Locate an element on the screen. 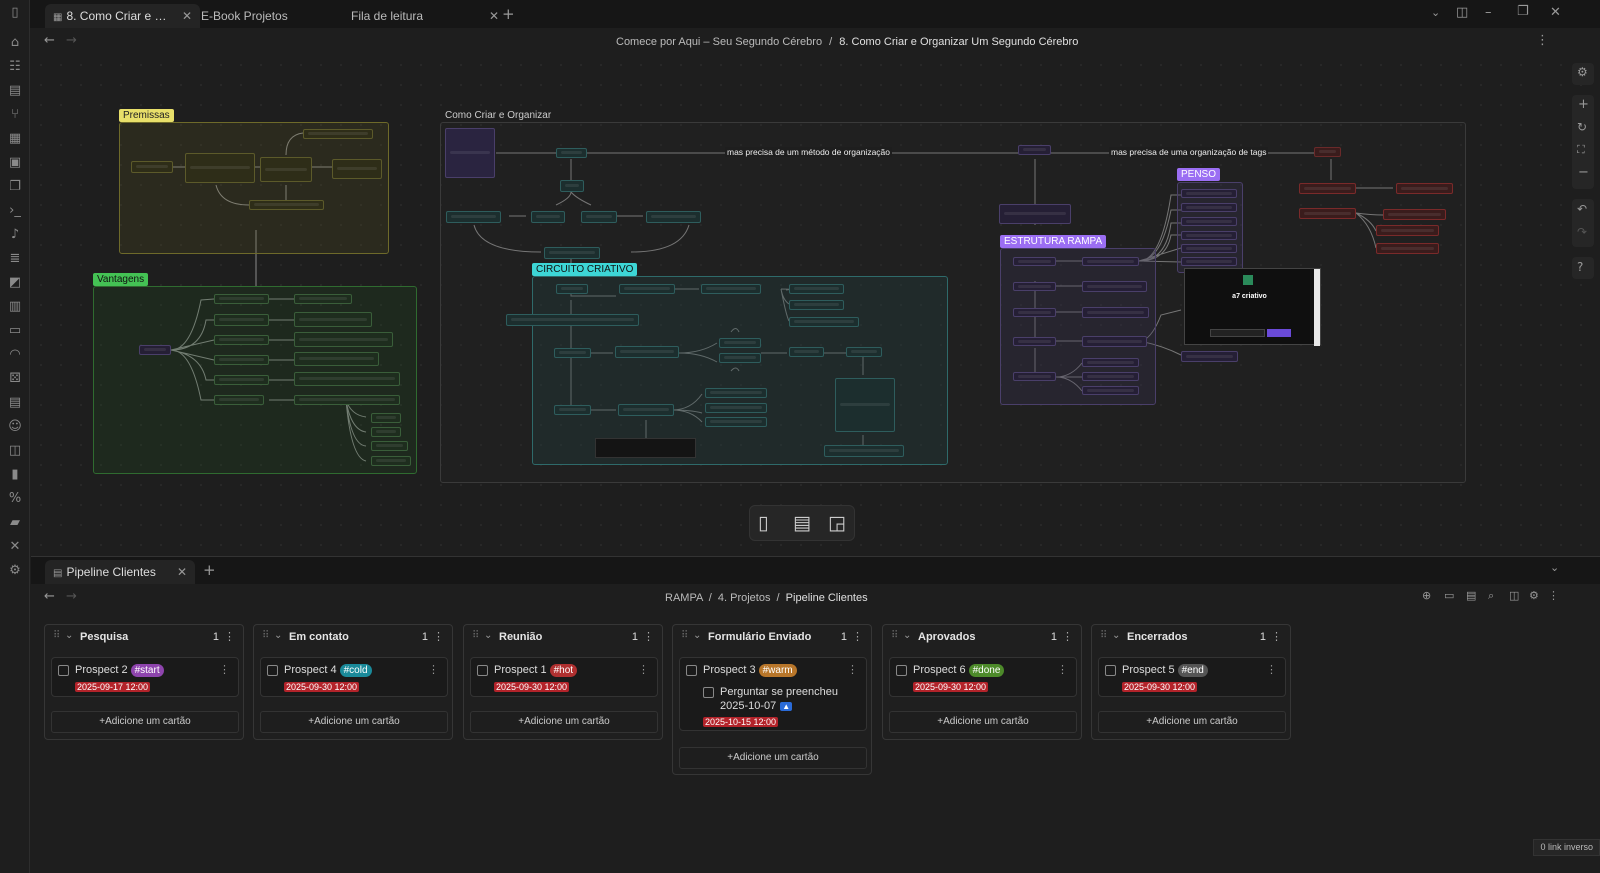  image-icon: ◩ is located at coordinates (15, 283).